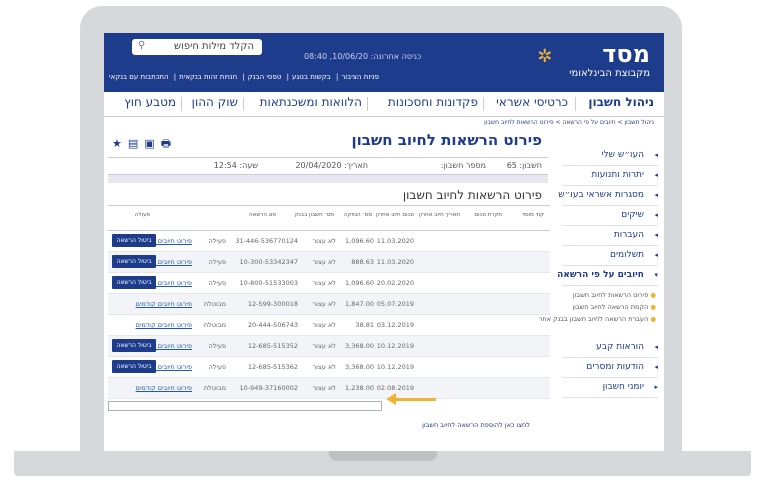 The height and width of the screenshot is (482, 765). I want to click on col-header: מס׳ חשבון בבנק, so click(314, 215).